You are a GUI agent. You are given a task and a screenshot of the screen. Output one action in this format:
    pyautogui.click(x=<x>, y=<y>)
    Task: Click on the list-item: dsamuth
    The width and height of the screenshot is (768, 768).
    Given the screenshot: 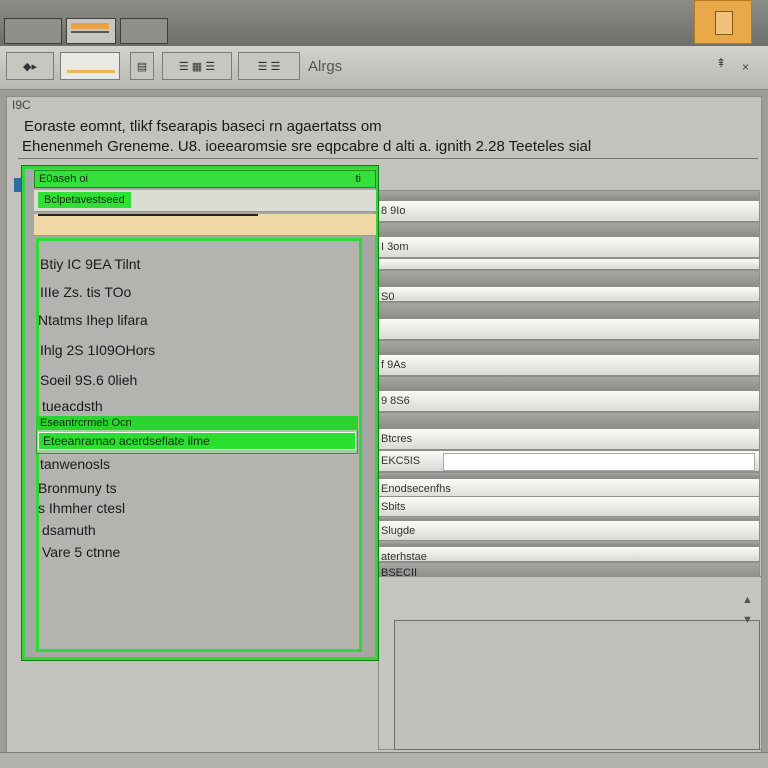 What is the action you would take?
    pyautogui.click(x=69, y=530)
    